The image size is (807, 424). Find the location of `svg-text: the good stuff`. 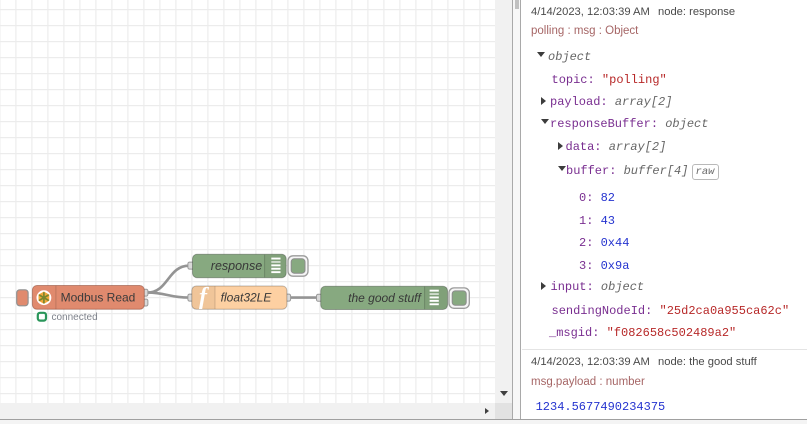

svg-text: the good stuff is located at coordinates (385, 298).